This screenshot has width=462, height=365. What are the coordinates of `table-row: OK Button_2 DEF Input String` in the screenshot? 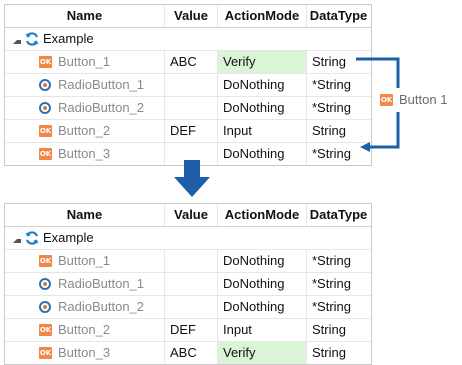 It's located at (188, 330).